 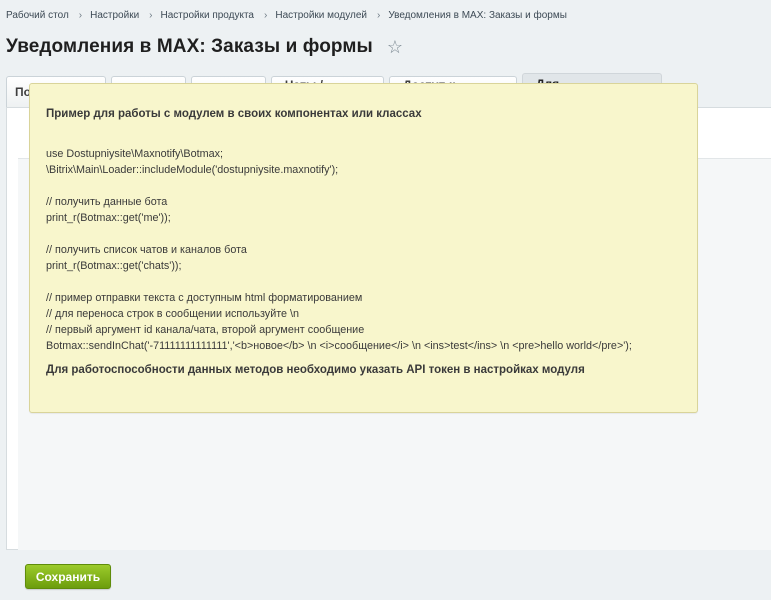 I want to click on breadcrumb-current-module: Уведомления в MAX: Заказы и формы, so click(x=477, y=15).